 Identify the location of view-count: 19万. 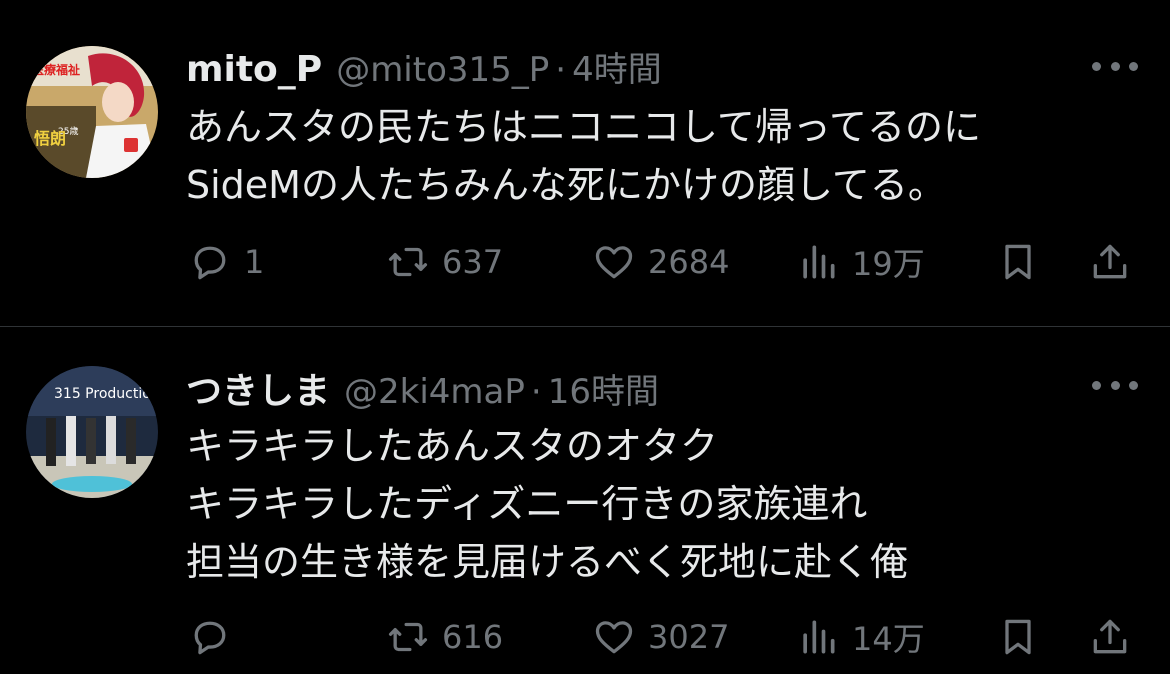
(888, 264).